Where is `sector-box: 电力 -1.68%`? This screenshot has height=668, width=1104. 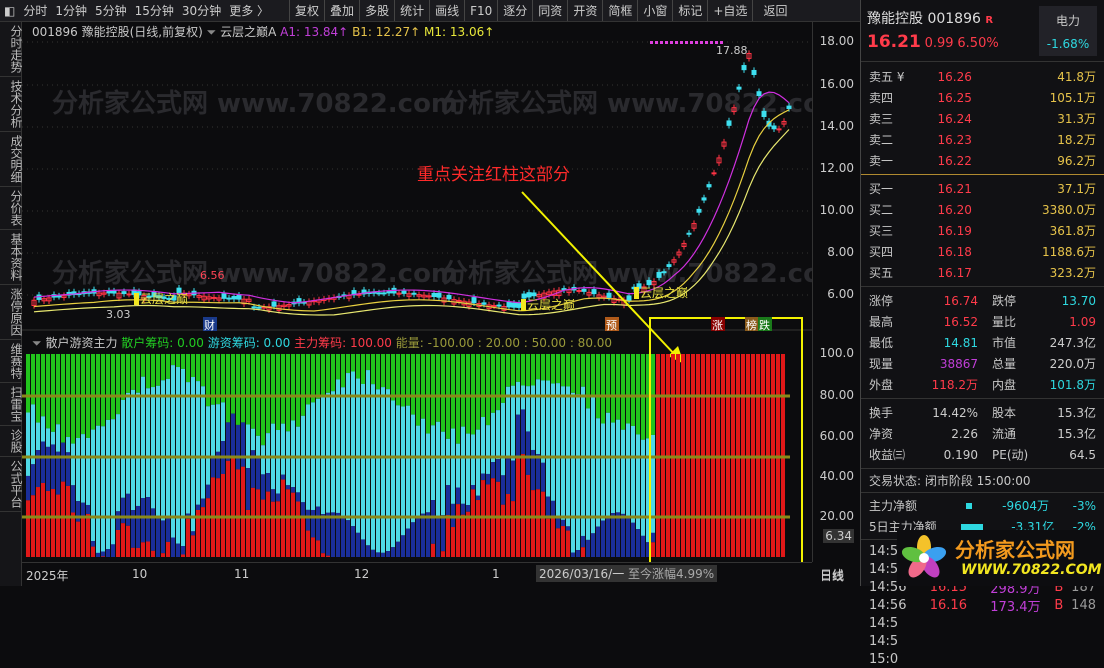 sector-box: 电力 -1.68% is located at coordinates (1068, 31).